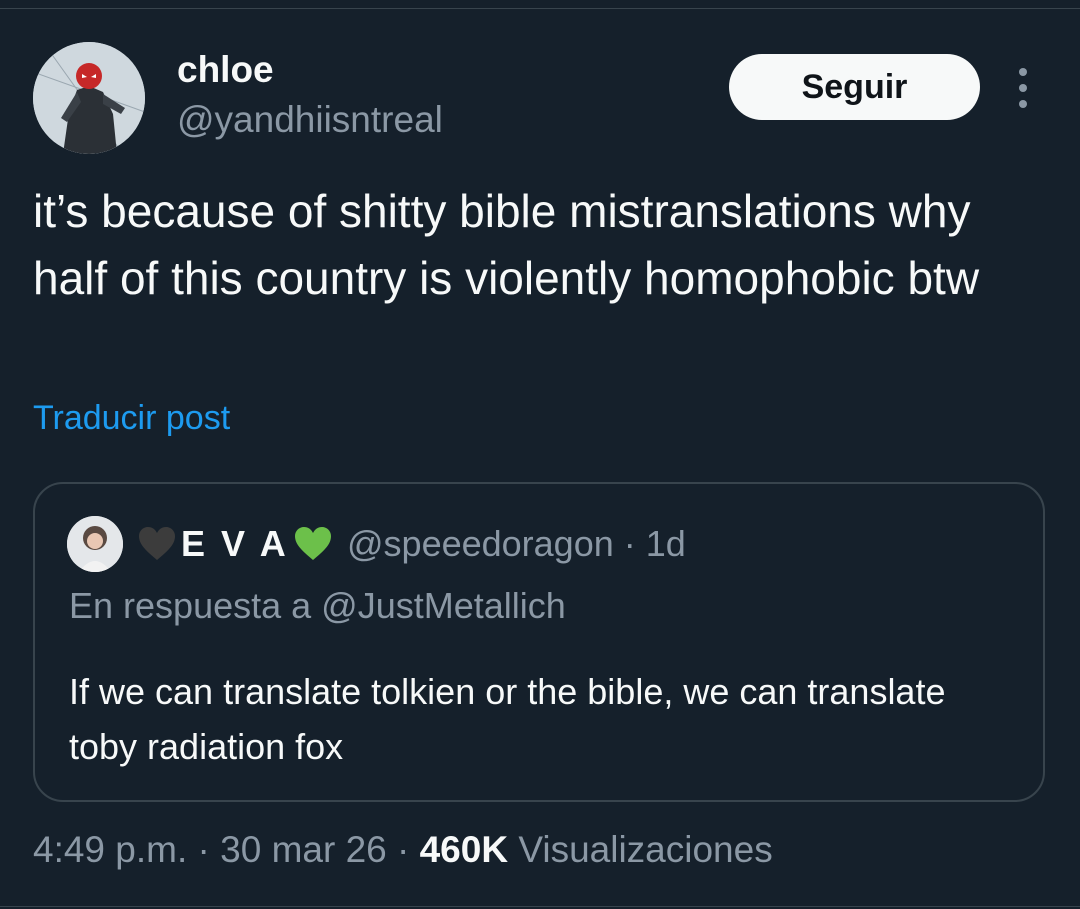 Image resolution: width=1080 pixels, height=909 pixels. What do you see at coordinates (310, 120) in the screenshot?
I see `author-handle: @yandhiisntreal` at bounding box center [310, 120].